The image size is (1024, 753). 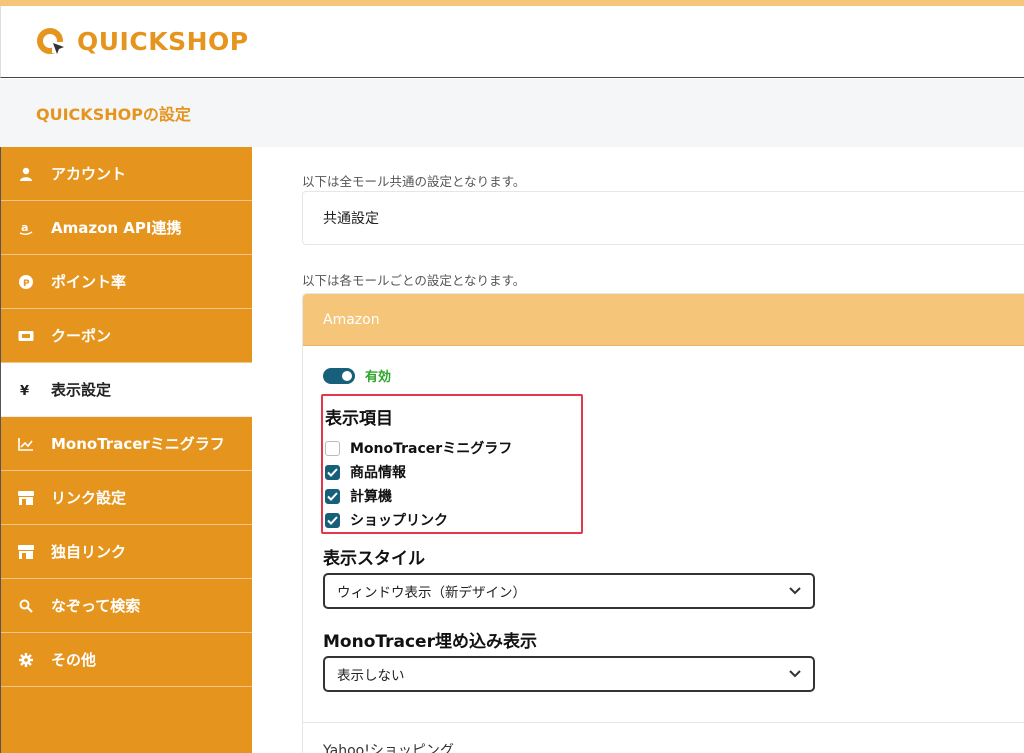 What do you see at coordinates (453, 472) in the screenshot?
I see `checkbox-row: 商品情報` at bounding box center [453, 472].